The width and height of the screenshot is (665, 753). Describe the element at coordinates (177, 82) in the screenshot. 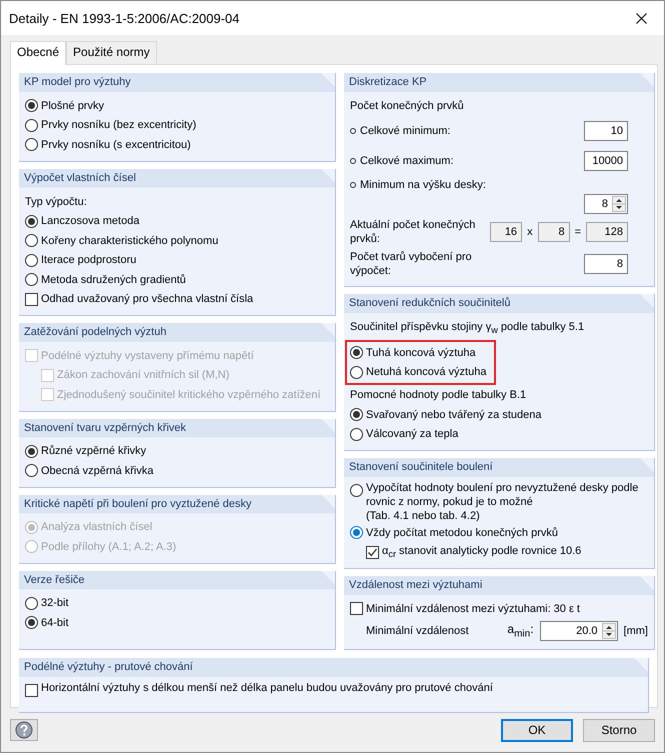

I see `group-header: KP model pro výztuhy` at that location.